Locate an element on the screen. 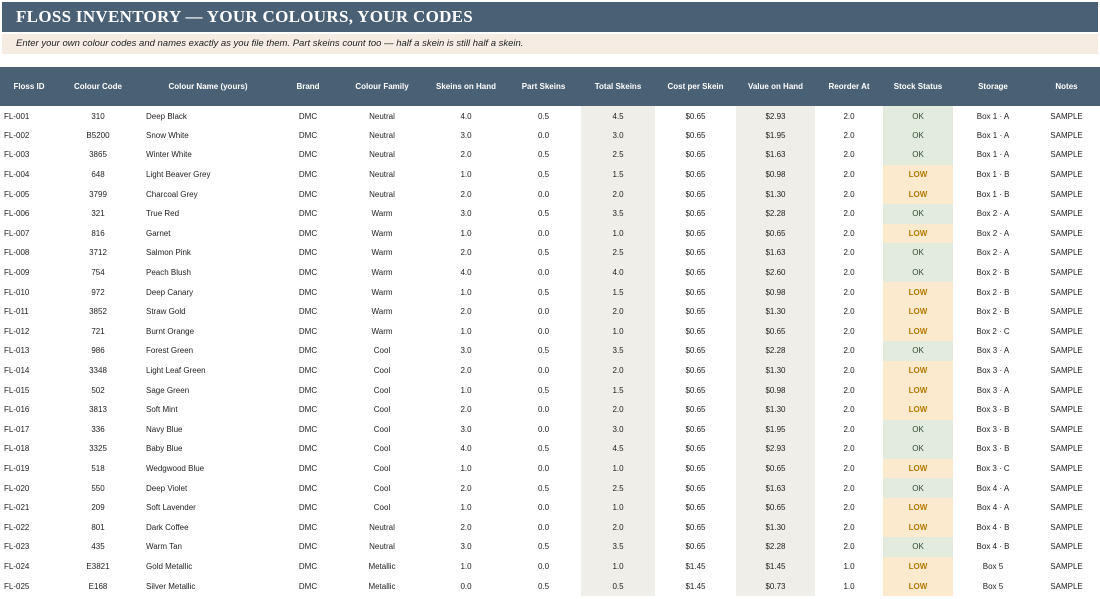  cell-value-on-hand: $1.30 is located at coordinates (775, 527).